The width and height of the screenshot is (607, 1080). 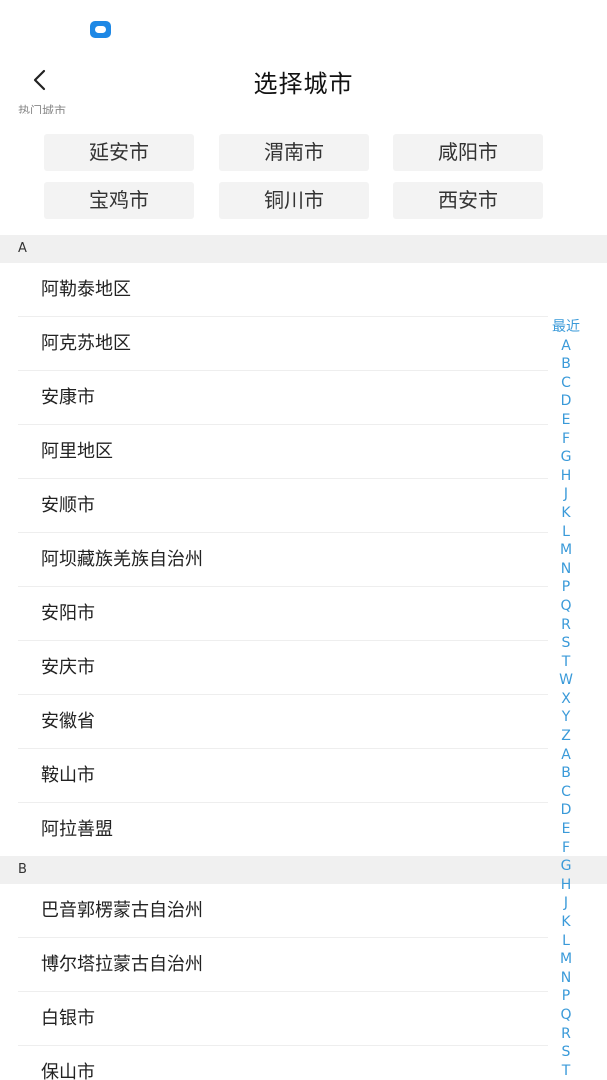 I want to click on city-name: 阿坝藏族羌族自治州, so click(x=122, y=559).